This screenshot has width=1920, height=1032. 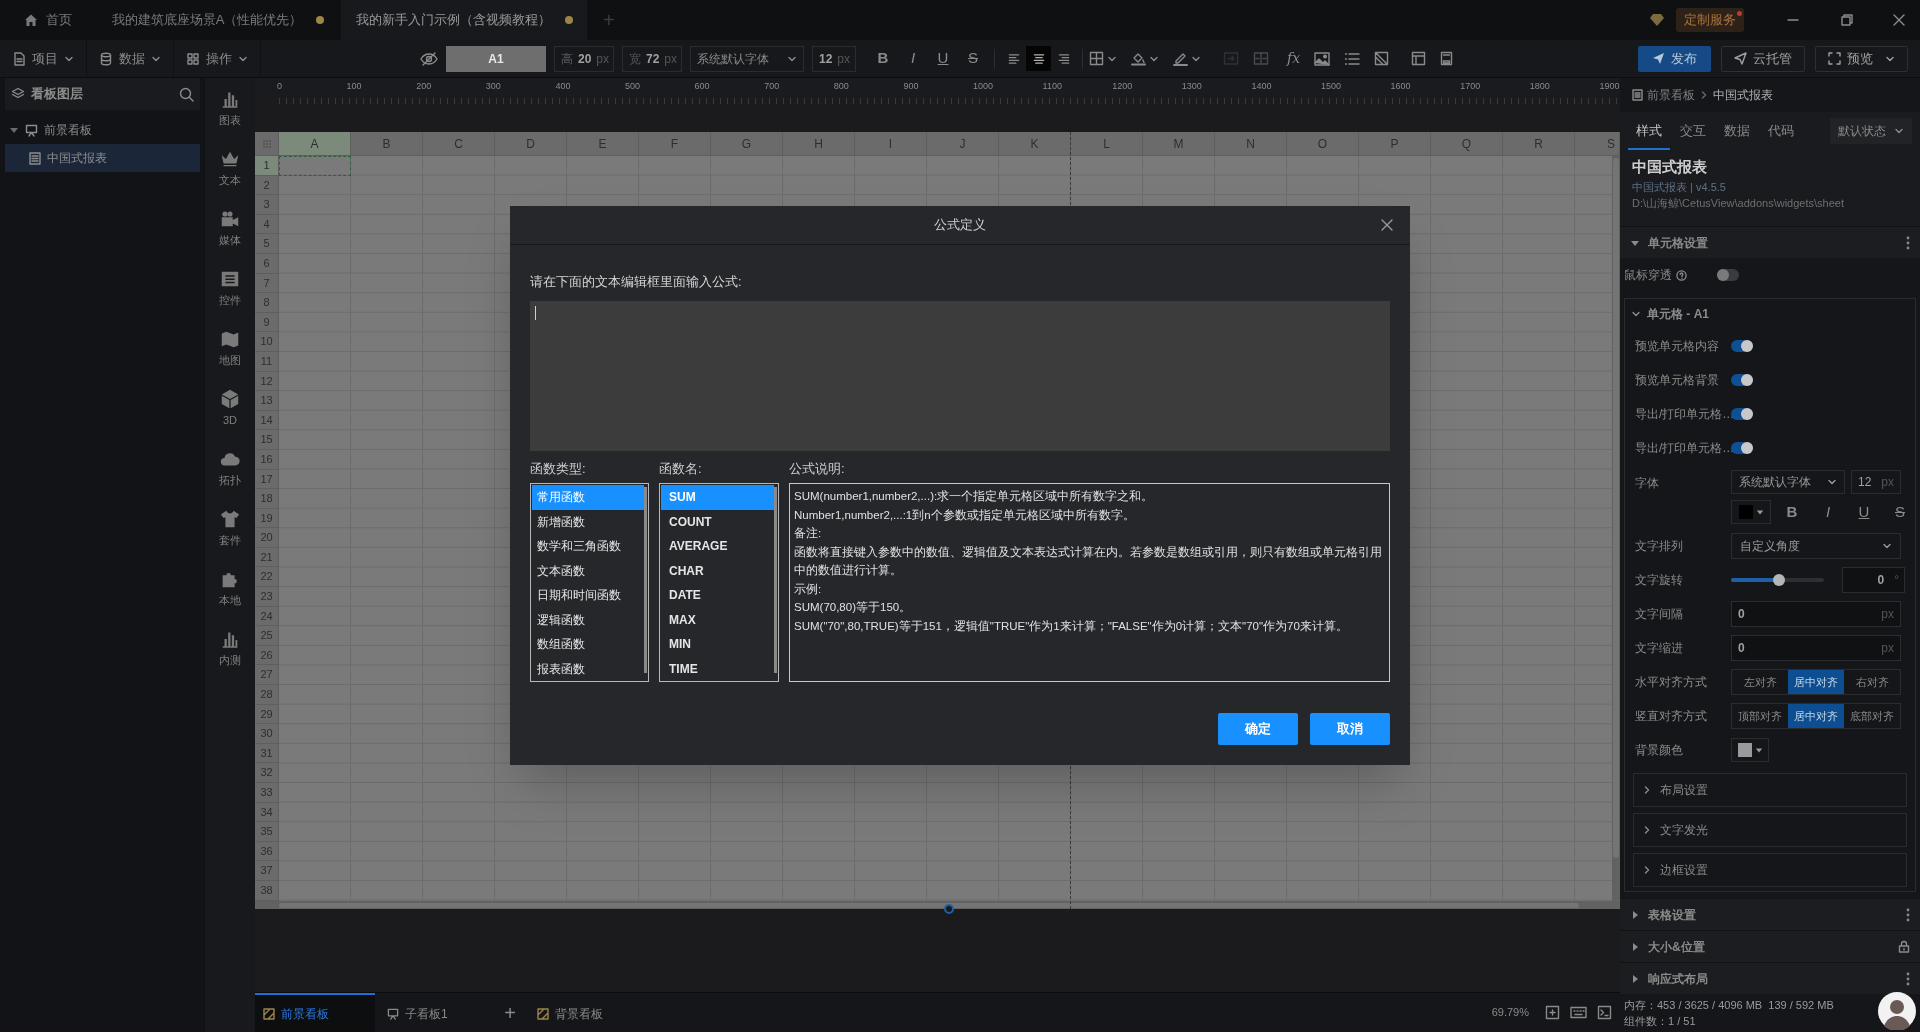 What do you see at coordinates (1616, 528) in the screenshot?
I see `vertical-scrollbar` at bounding box center [1616, 528].